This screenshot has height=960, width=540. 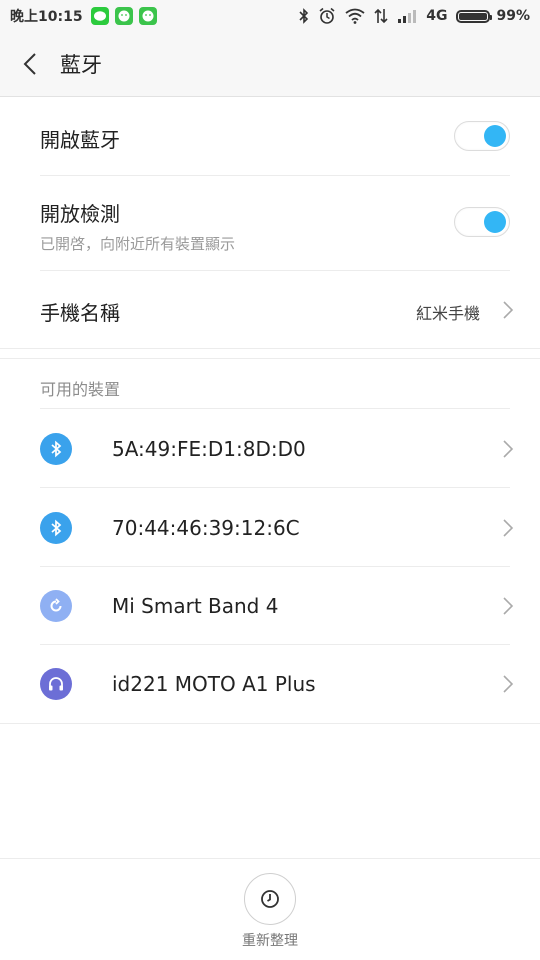 I want to click on bluetooth-toggle, so click(x=482, y=136).